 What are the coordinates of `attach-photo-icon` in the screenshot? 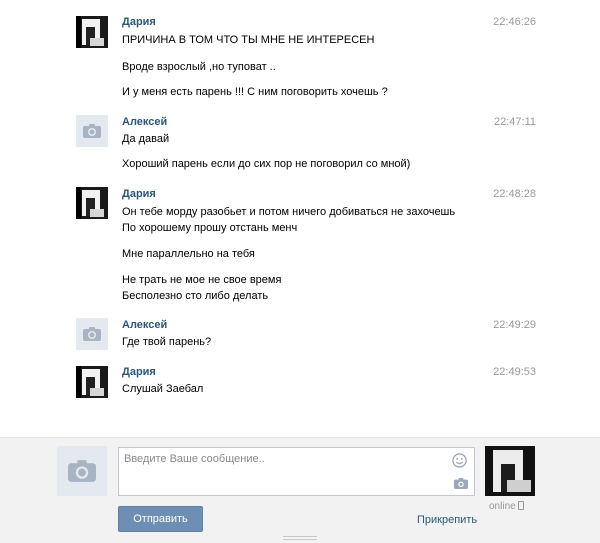 It's located at (461, 483).